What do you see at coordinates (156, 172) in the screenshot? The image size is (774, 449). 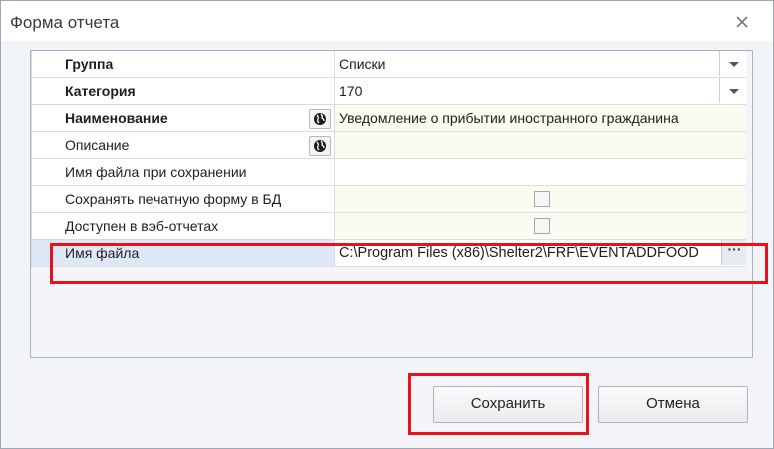 I see `row-label: Имя файла при сохранении` at bounding box center [156, 172].